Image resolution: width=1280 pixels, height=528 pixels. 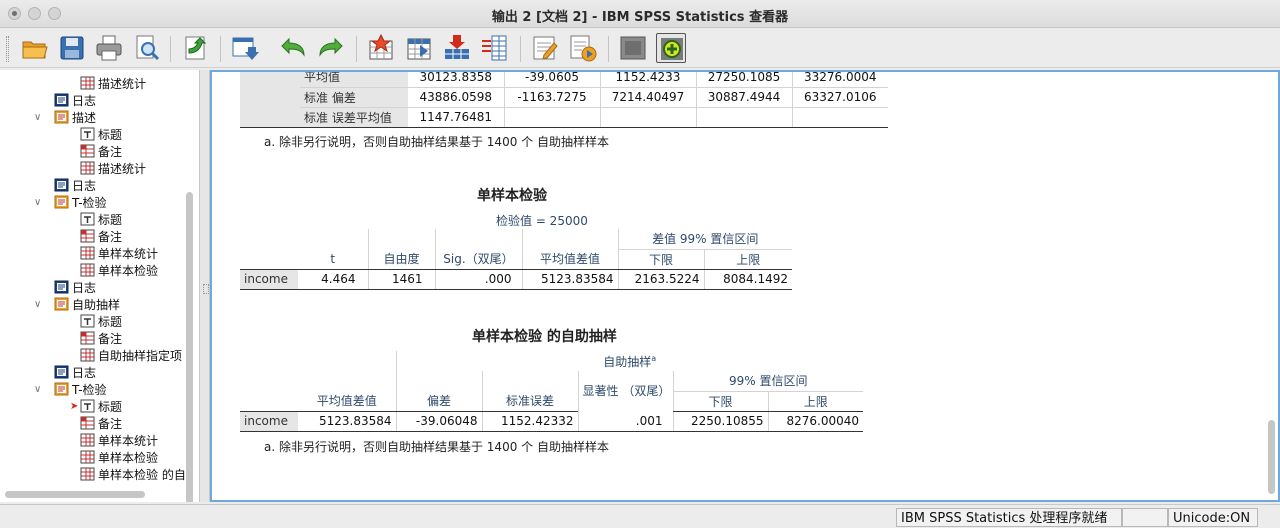 What do you see at coordinates (347, 401) in the screenshot?
I see `column-header: 平均值差值` at bounding box center [347, 401].